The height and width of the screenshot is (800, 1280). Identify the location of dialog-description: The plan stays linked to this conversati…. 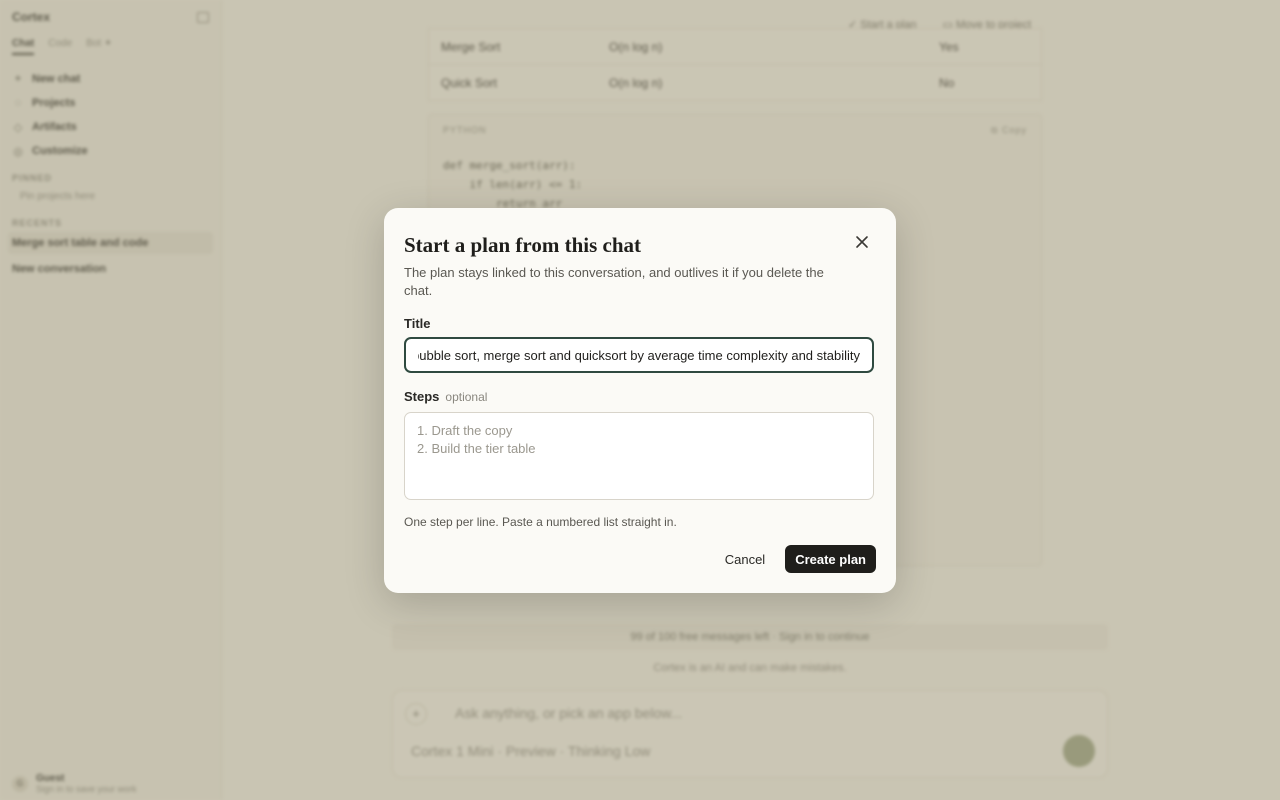
(614, 281).